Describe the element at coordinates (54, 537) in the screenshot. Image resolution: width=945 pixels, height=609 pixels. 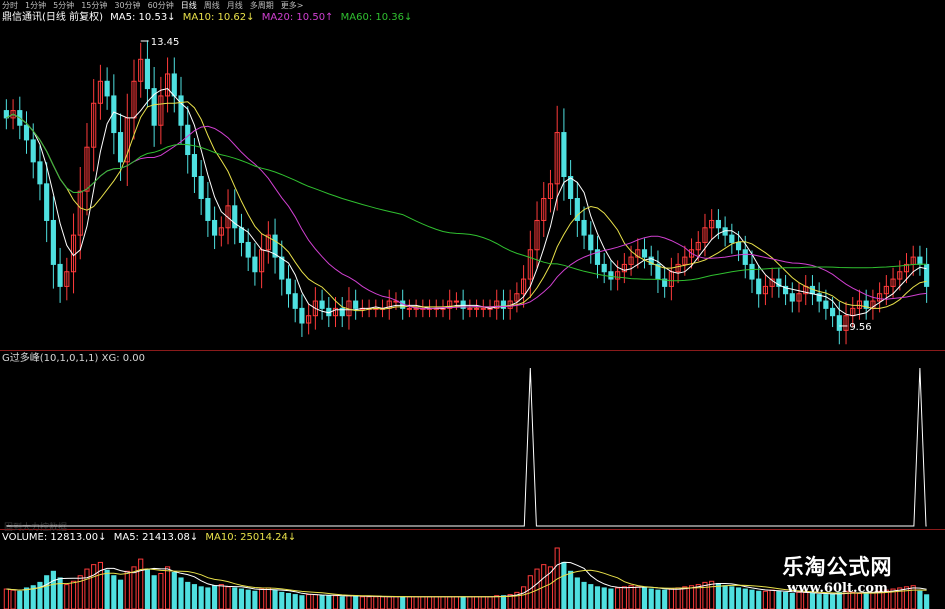
I see `volume-readout: VOLUME: 12813.00↓` at that location.